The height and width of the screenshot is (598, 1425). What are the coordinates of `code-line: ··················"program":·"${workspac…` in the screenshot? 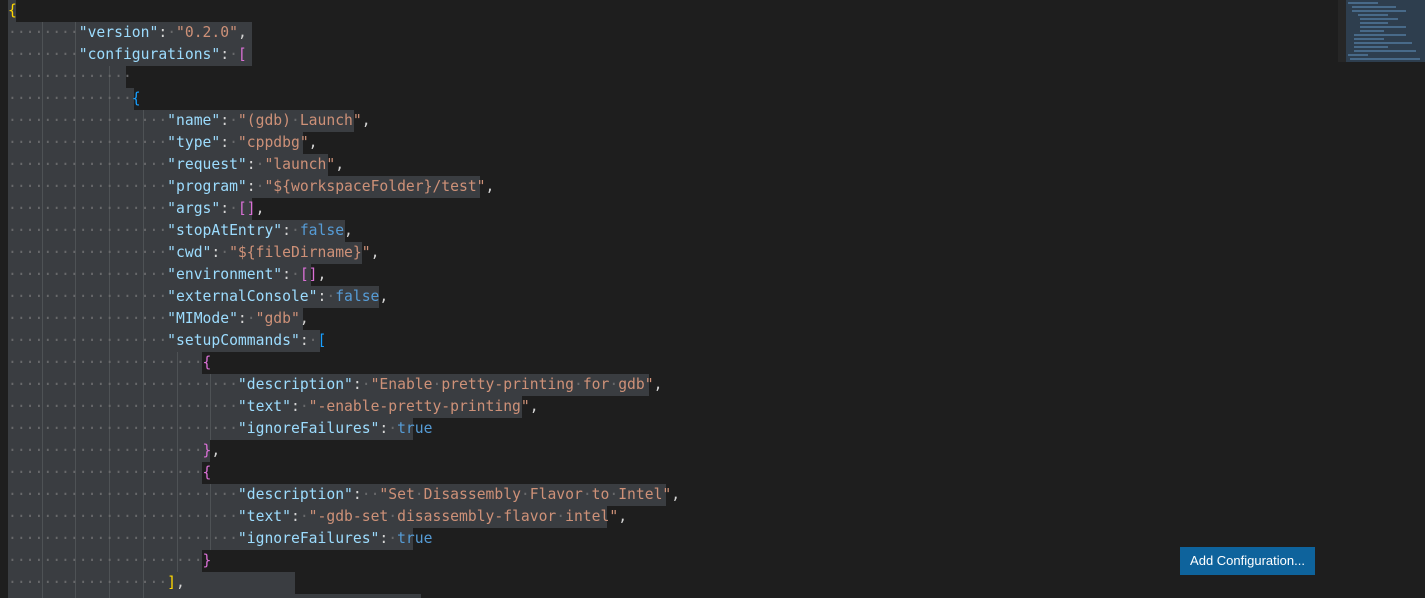 It's located at (665, 187).